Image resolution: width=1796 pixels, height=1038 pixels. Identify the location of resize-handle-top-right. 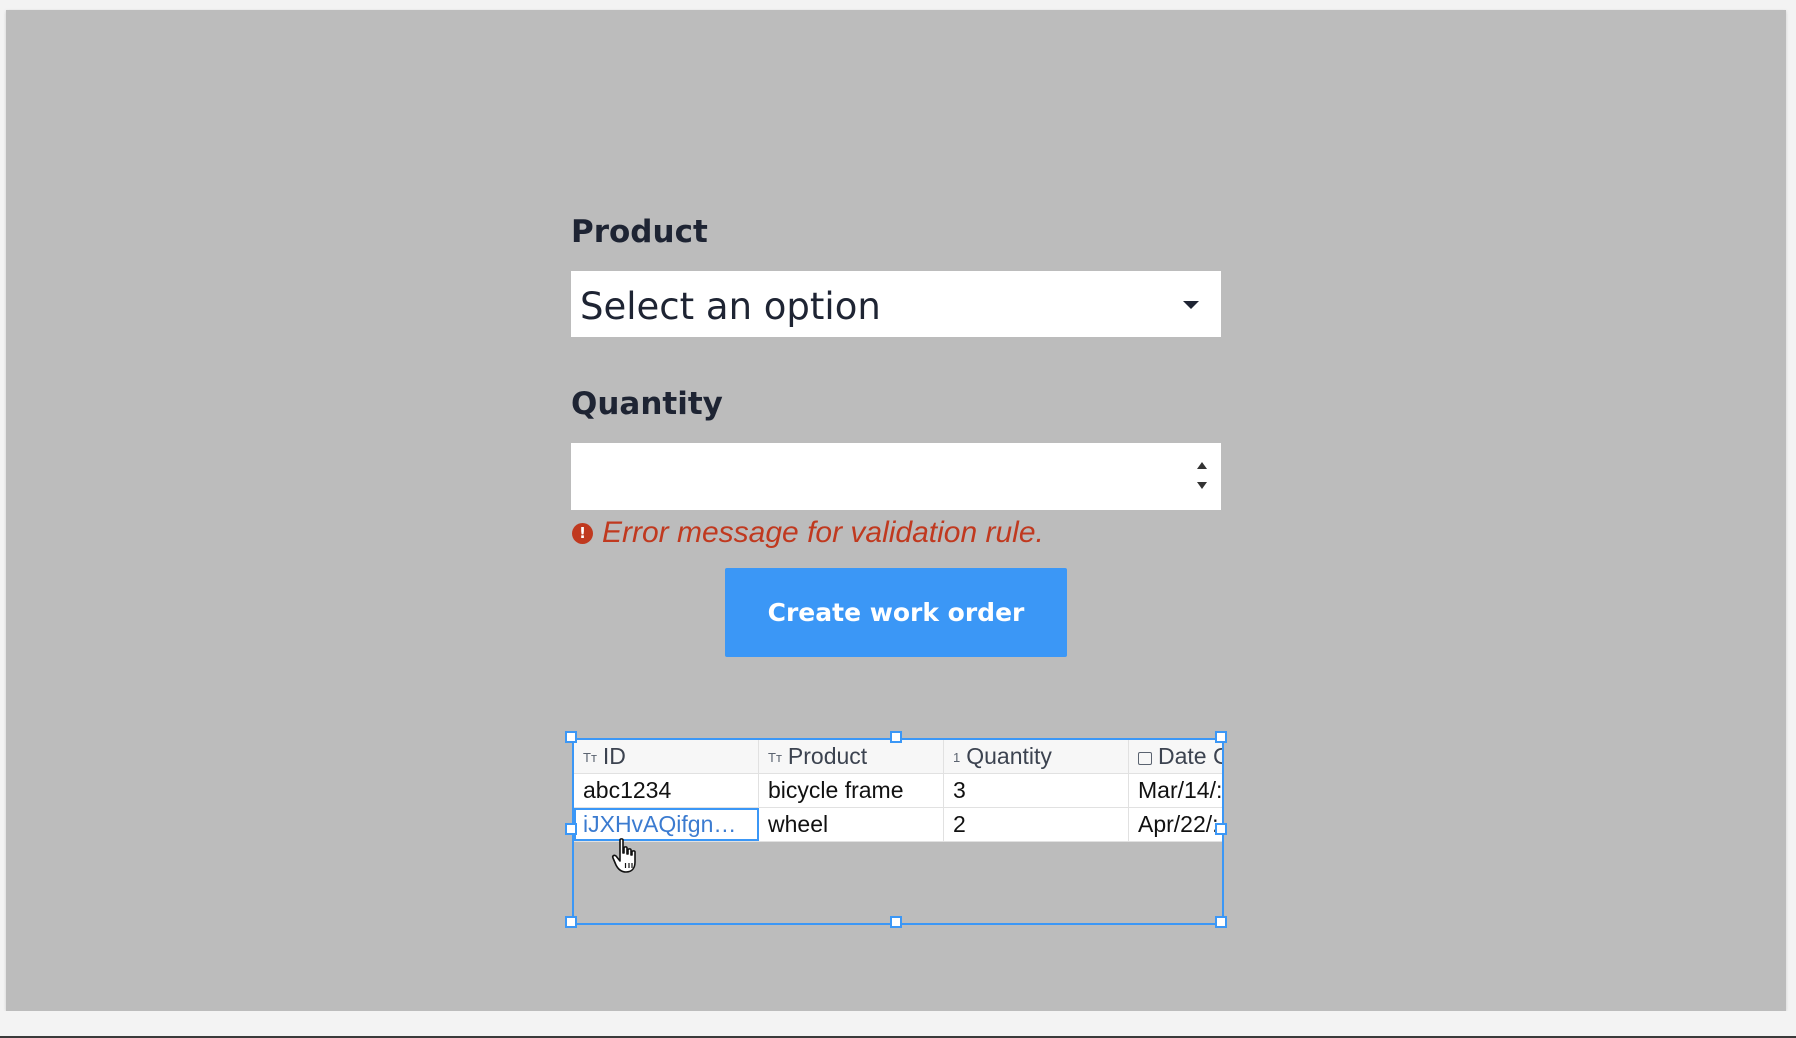
(1221, 737).